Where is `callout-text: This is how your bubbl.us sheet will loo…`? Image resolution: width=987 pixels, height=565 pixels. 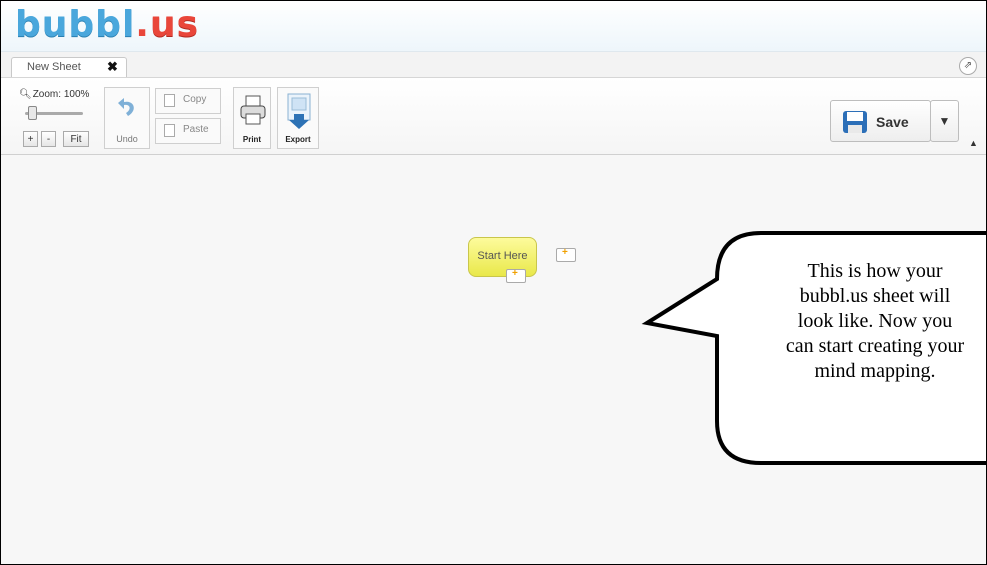 callout-text: This is how your bubbl.us sheet will loo… is located at coordinates (865, 321).